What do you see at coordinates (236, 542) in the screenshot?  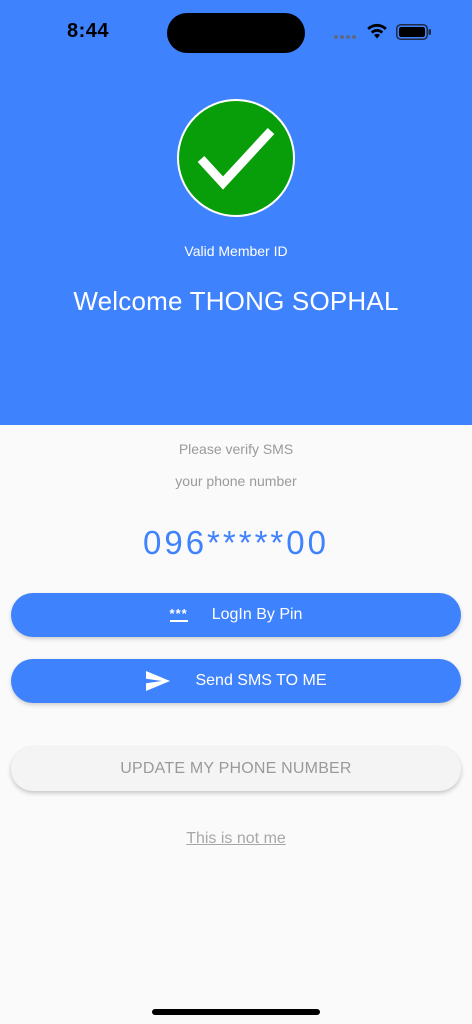 I see `masked-phone-number: 096*****00` at bounding box center [236, 542].